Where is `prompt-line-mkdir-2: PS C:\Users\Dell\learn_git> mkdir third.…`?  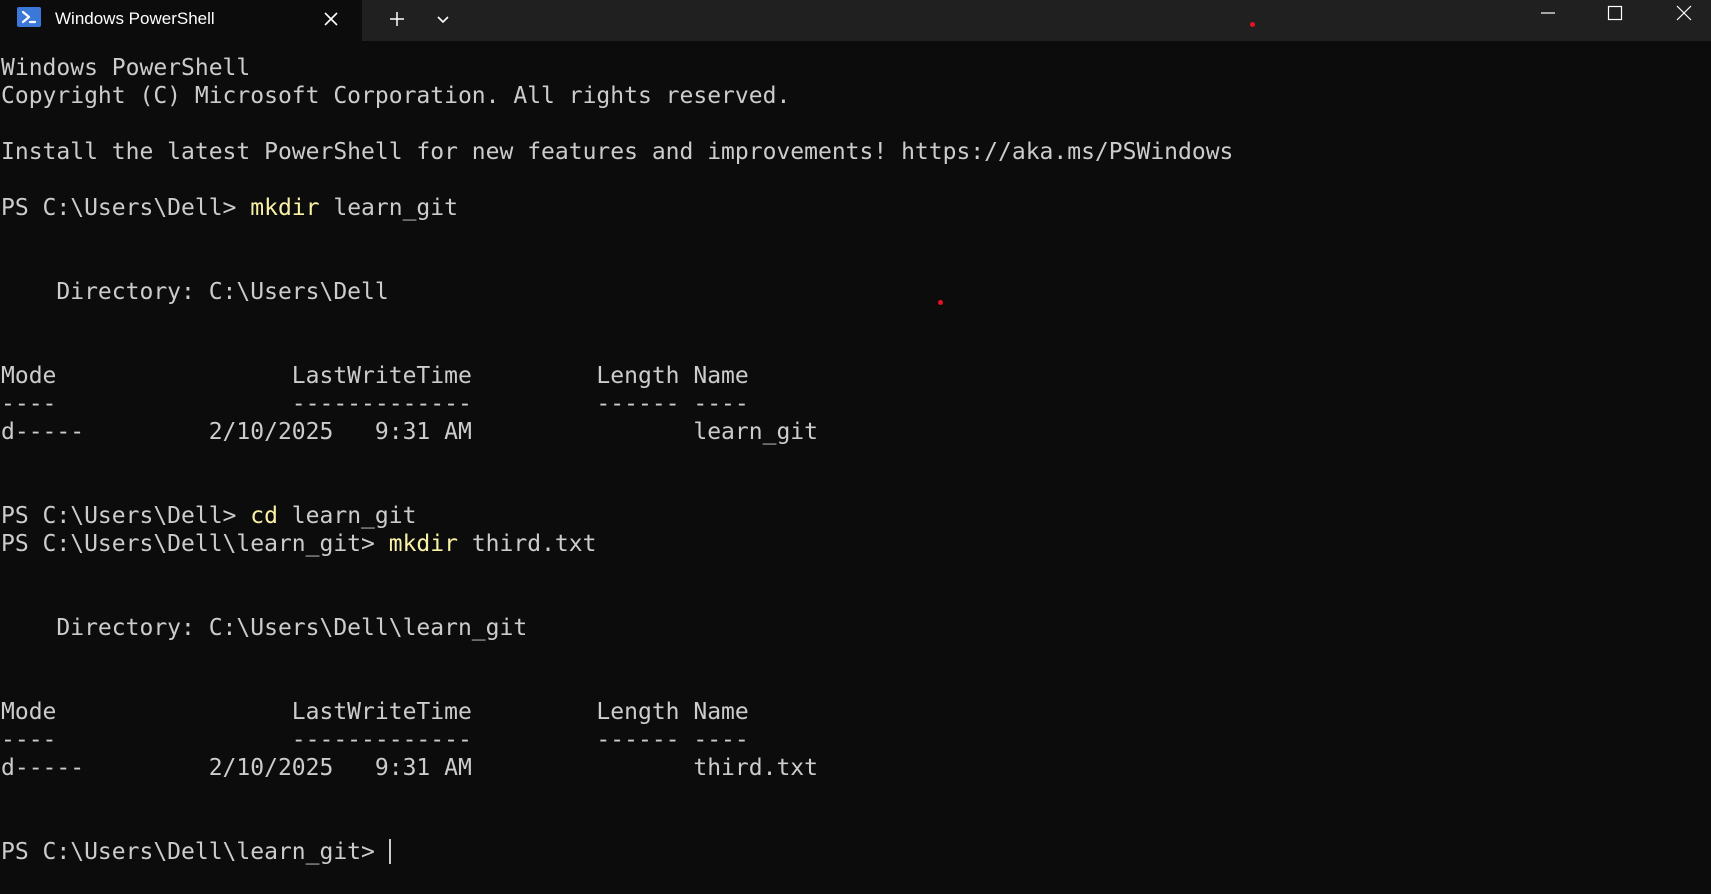 prompt-line-mkdir-2: PS C:\Users\Dell\learn_git> mkdir third.… is located at coordinates (298, 544).